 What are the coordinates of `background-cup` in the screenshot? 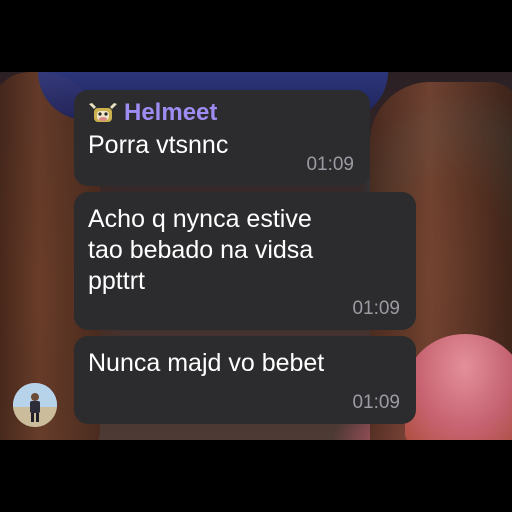 It's located at (458, 387).